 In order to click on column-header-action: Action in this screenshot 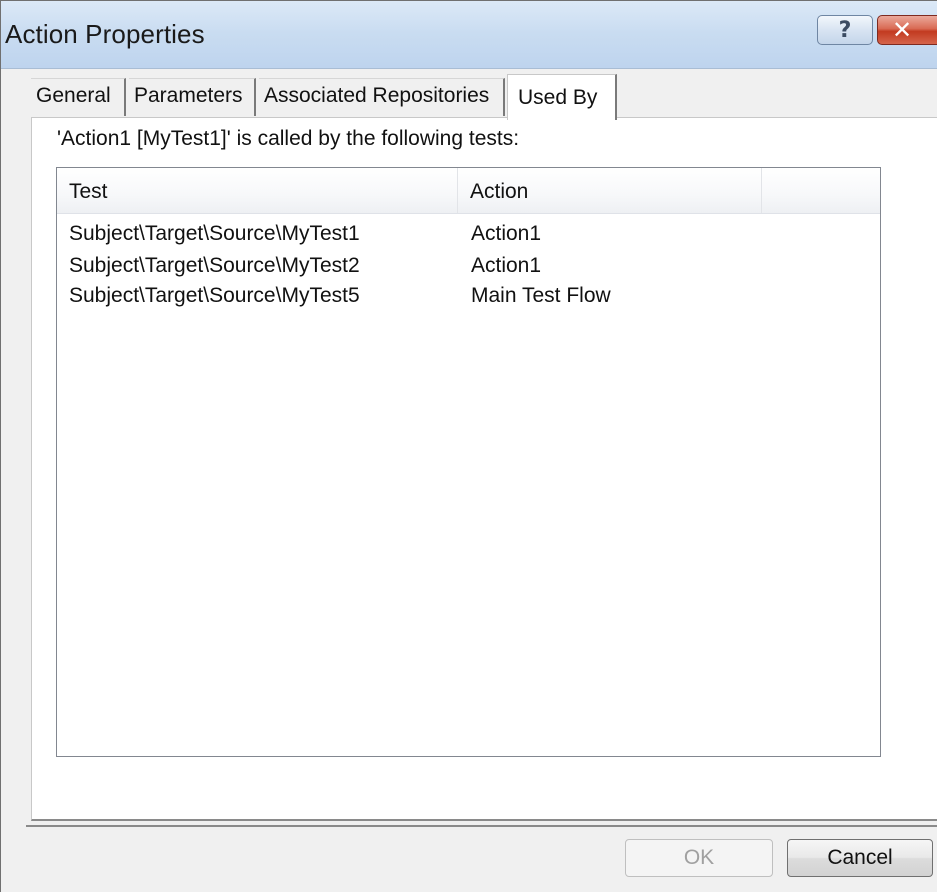, I will do `click(610, 190)`.